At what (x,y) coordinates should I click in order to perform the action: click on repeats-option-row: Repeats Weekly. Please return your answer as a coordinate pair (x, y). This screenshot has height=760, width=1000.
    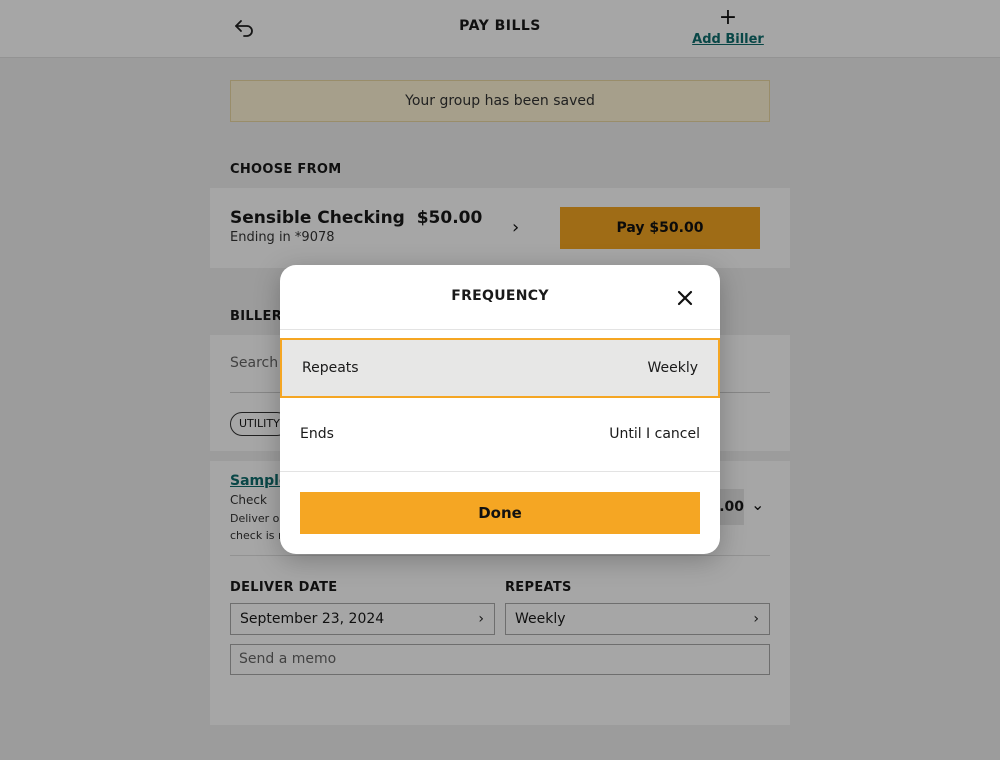
    Looking at the image, I should click on (500, 368).